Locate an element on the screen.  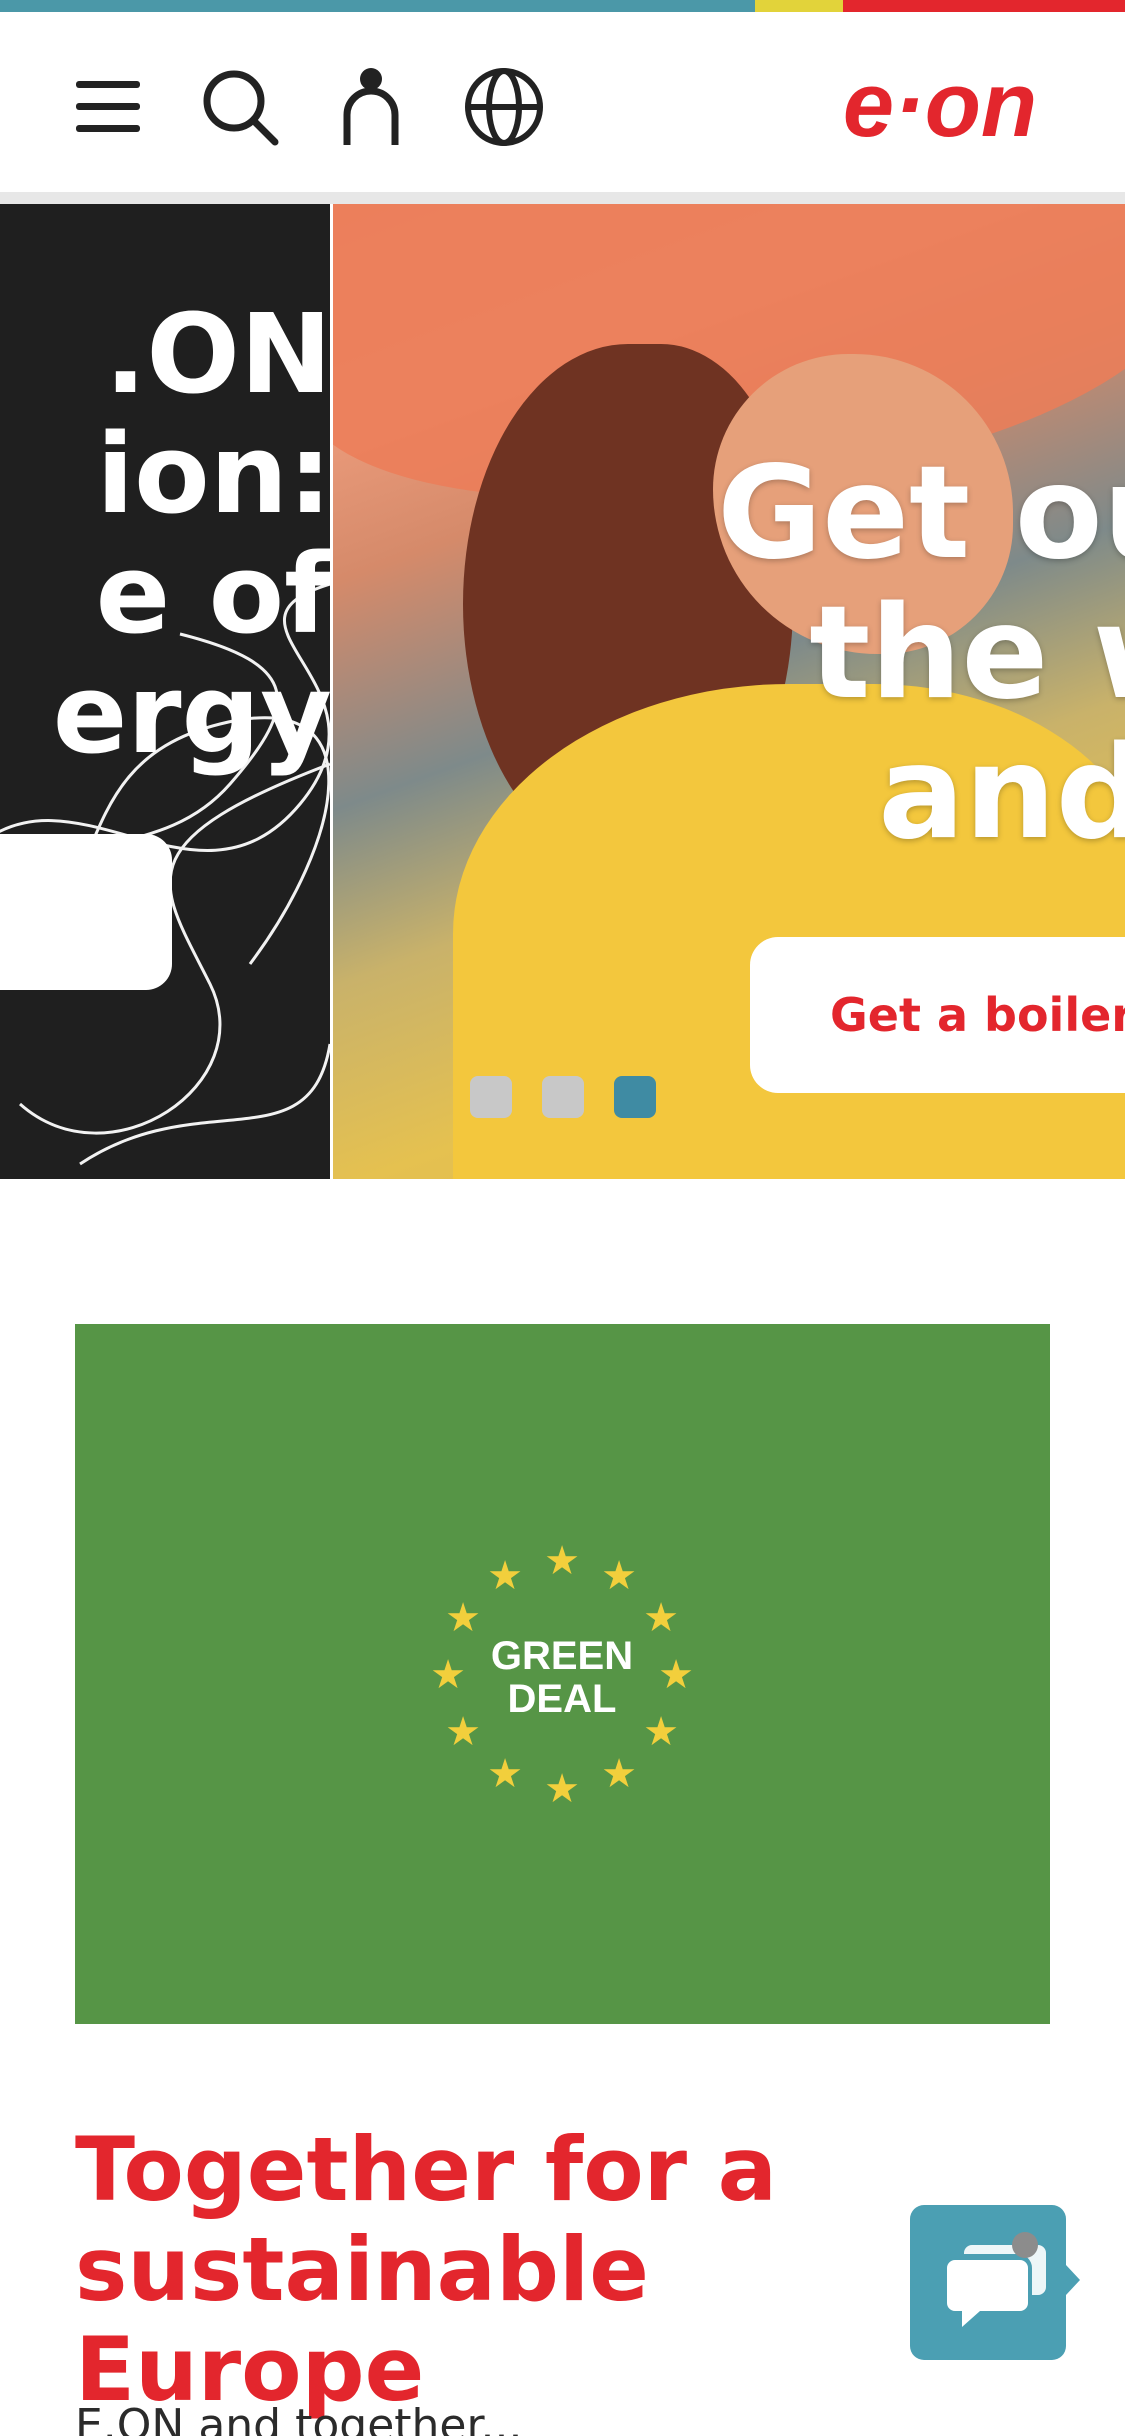
brand-color-bar is located at coordinates (562, 6).